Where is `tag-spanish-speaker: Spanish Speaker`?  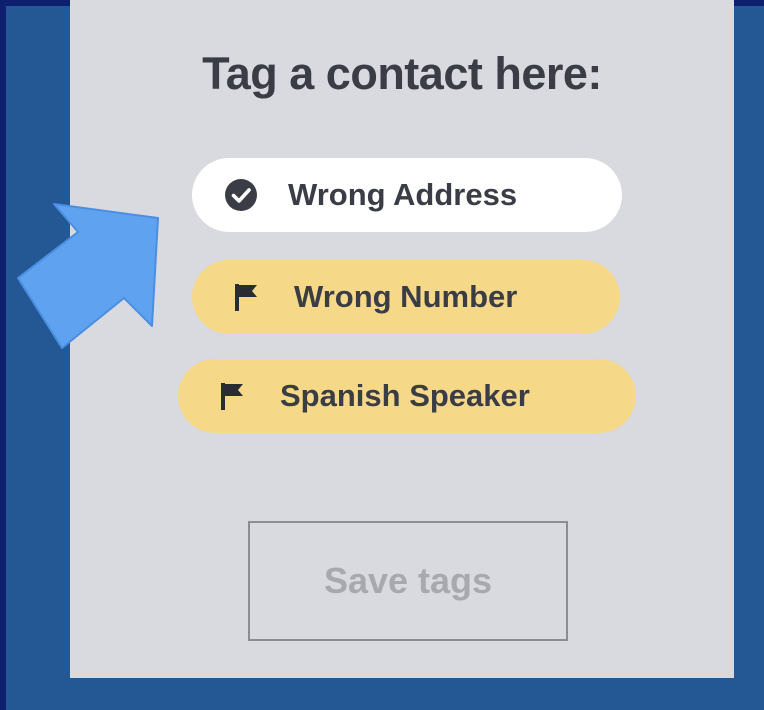
tag-spanish-speaker: Spanish Speaker is located at coordinates (407, 396).